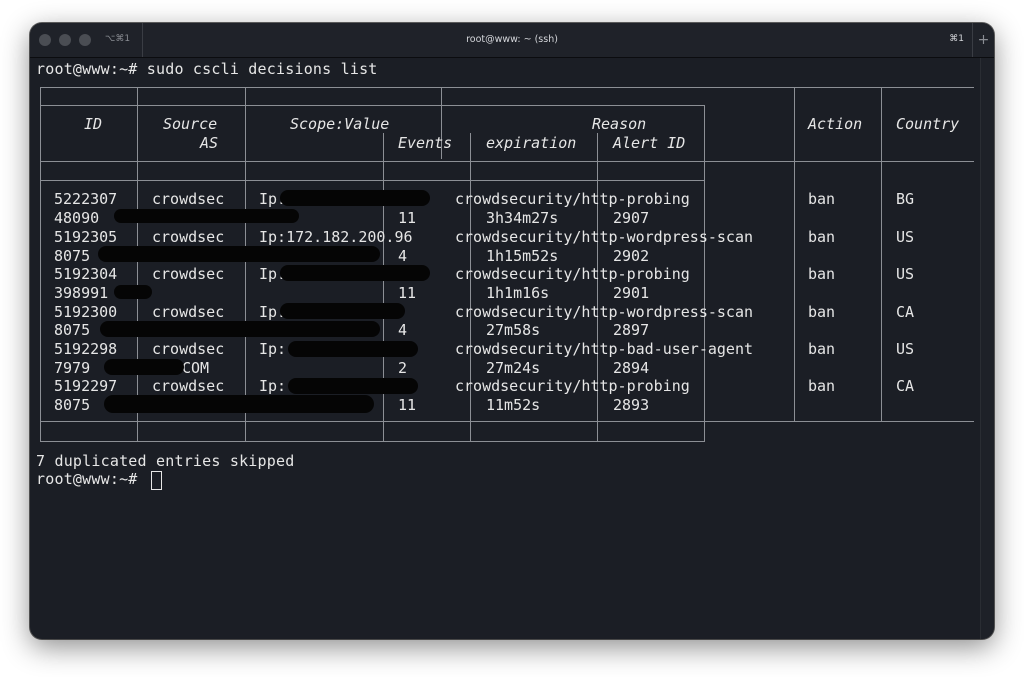 The width and height of the screenshot is (1024, 677). I want to click on cell-expiration: 27m58s, so click(513, 330).